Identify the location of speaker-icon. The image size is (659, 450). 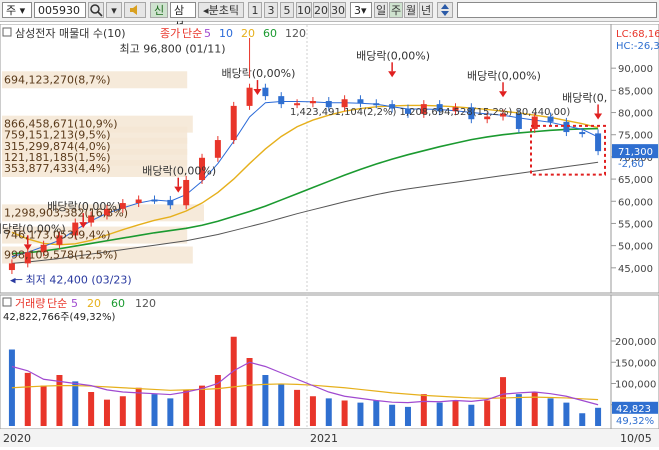
(135, 10).